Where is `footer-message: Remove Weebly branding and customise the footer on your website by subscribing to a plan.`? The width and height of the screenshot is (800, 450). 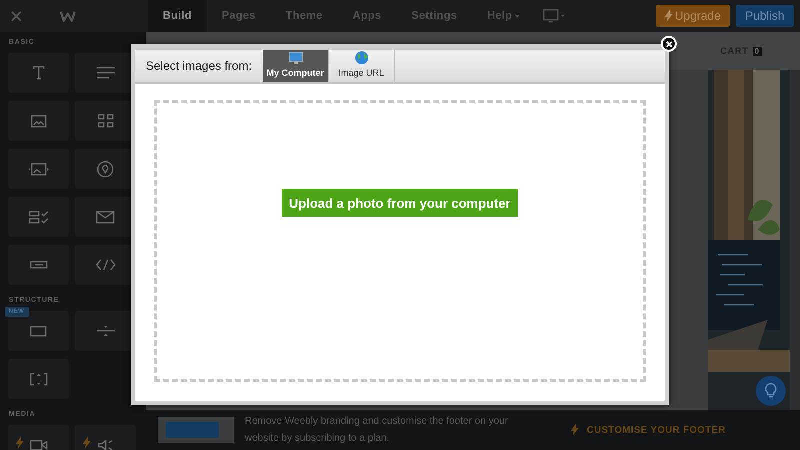 footer-message: Remove Weebly branding and customise the footer on your website by subscribing to a plan. is located at coordinates (377, 430).